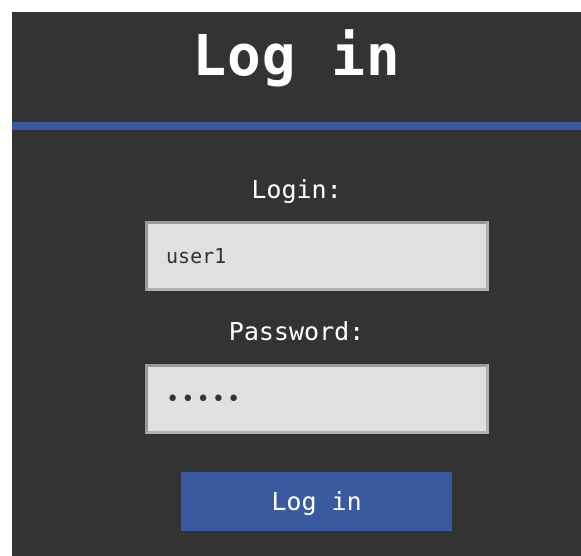  What do you see at coordinates (296, 56) in the screenshot?
I see `page-title: Log in` at bounding box center [296, 56].